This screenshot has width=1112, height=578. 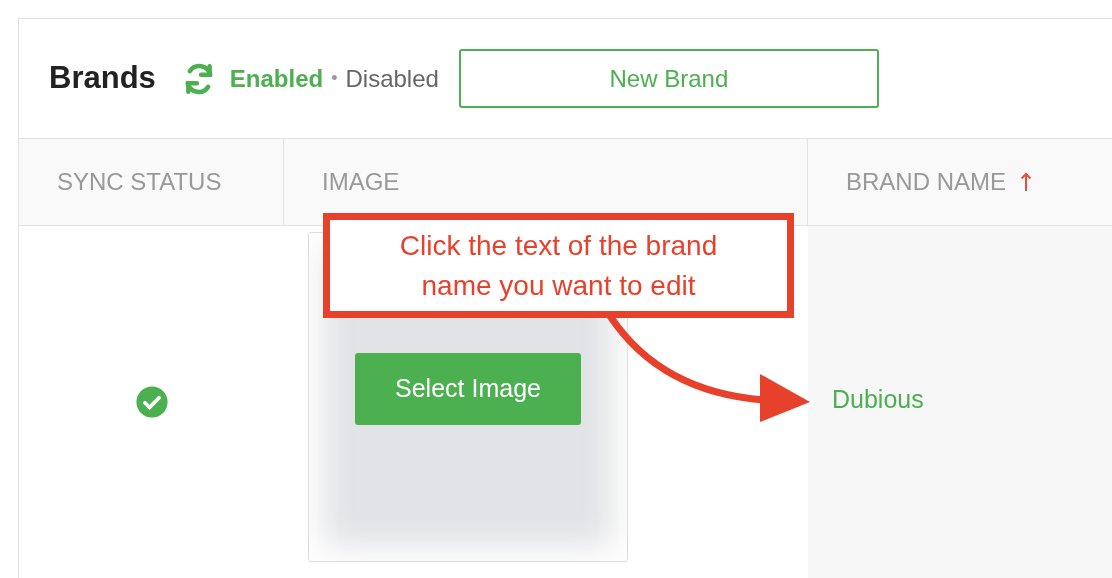 What do you see at coordinates (276, 78) in the screenshot?
I see `filter-link: Enabled` at bounding box center [276, 78].